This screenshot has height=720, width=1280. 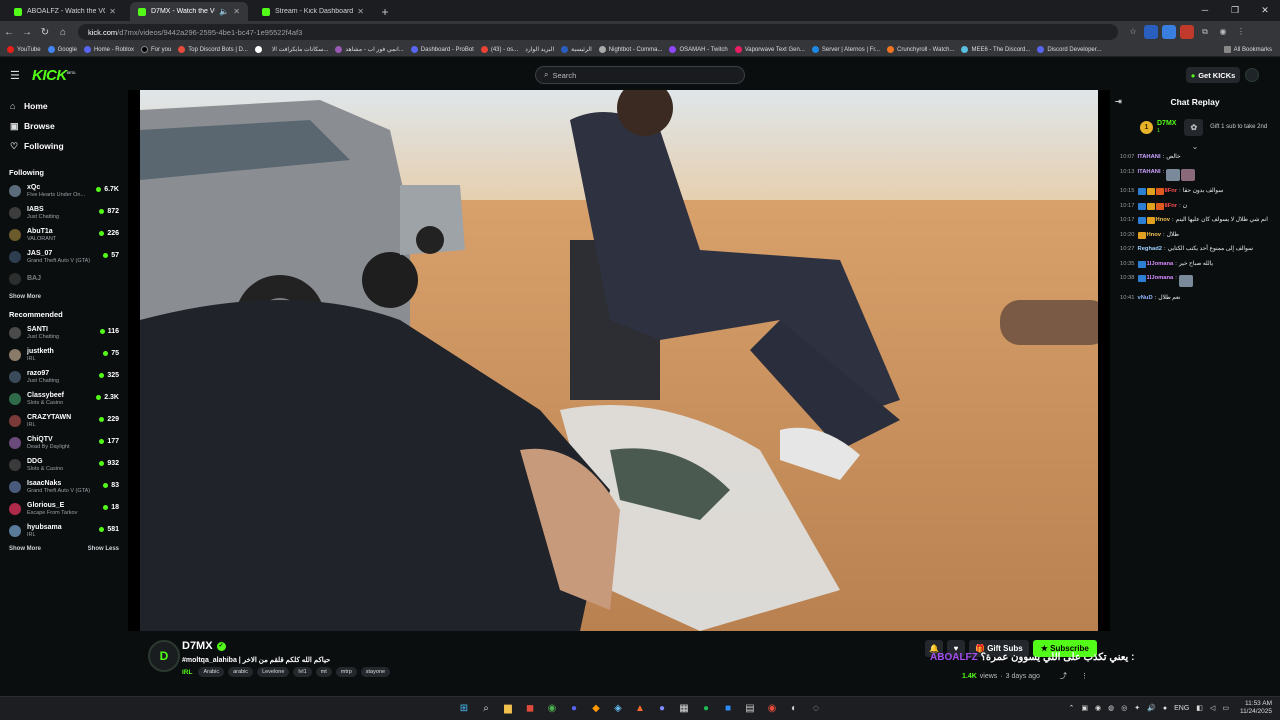 I want to click on browser-menu-icon: ⋮, so click(x=1241, y=32).